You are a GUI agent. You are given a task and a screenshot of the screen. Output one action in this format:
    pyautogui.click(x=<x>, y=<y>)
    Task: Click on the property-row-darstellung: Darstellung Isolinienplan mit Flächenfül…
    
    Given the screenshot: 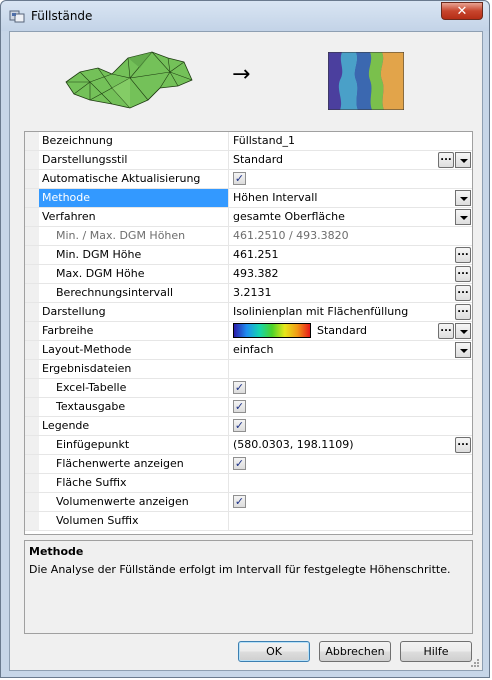 What is the action you would take?
    pyautogui.click(x=248, y=312)
    